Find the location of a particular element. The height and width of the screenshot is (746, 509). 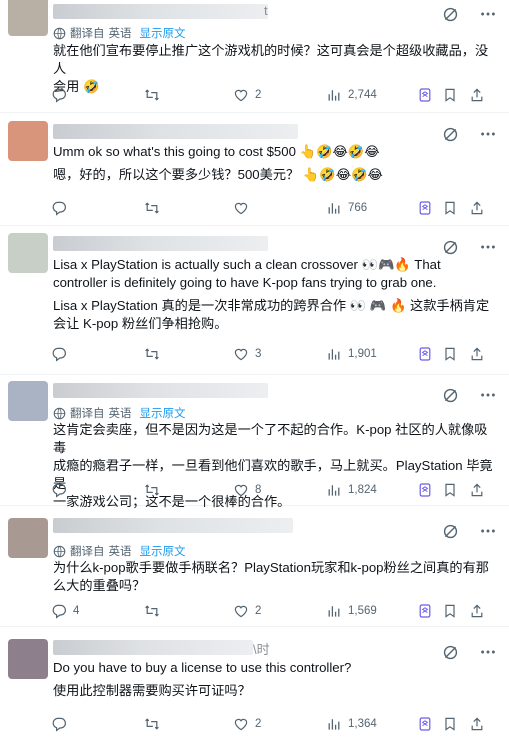

views-button: 766 is located at coordinates (346, 208).